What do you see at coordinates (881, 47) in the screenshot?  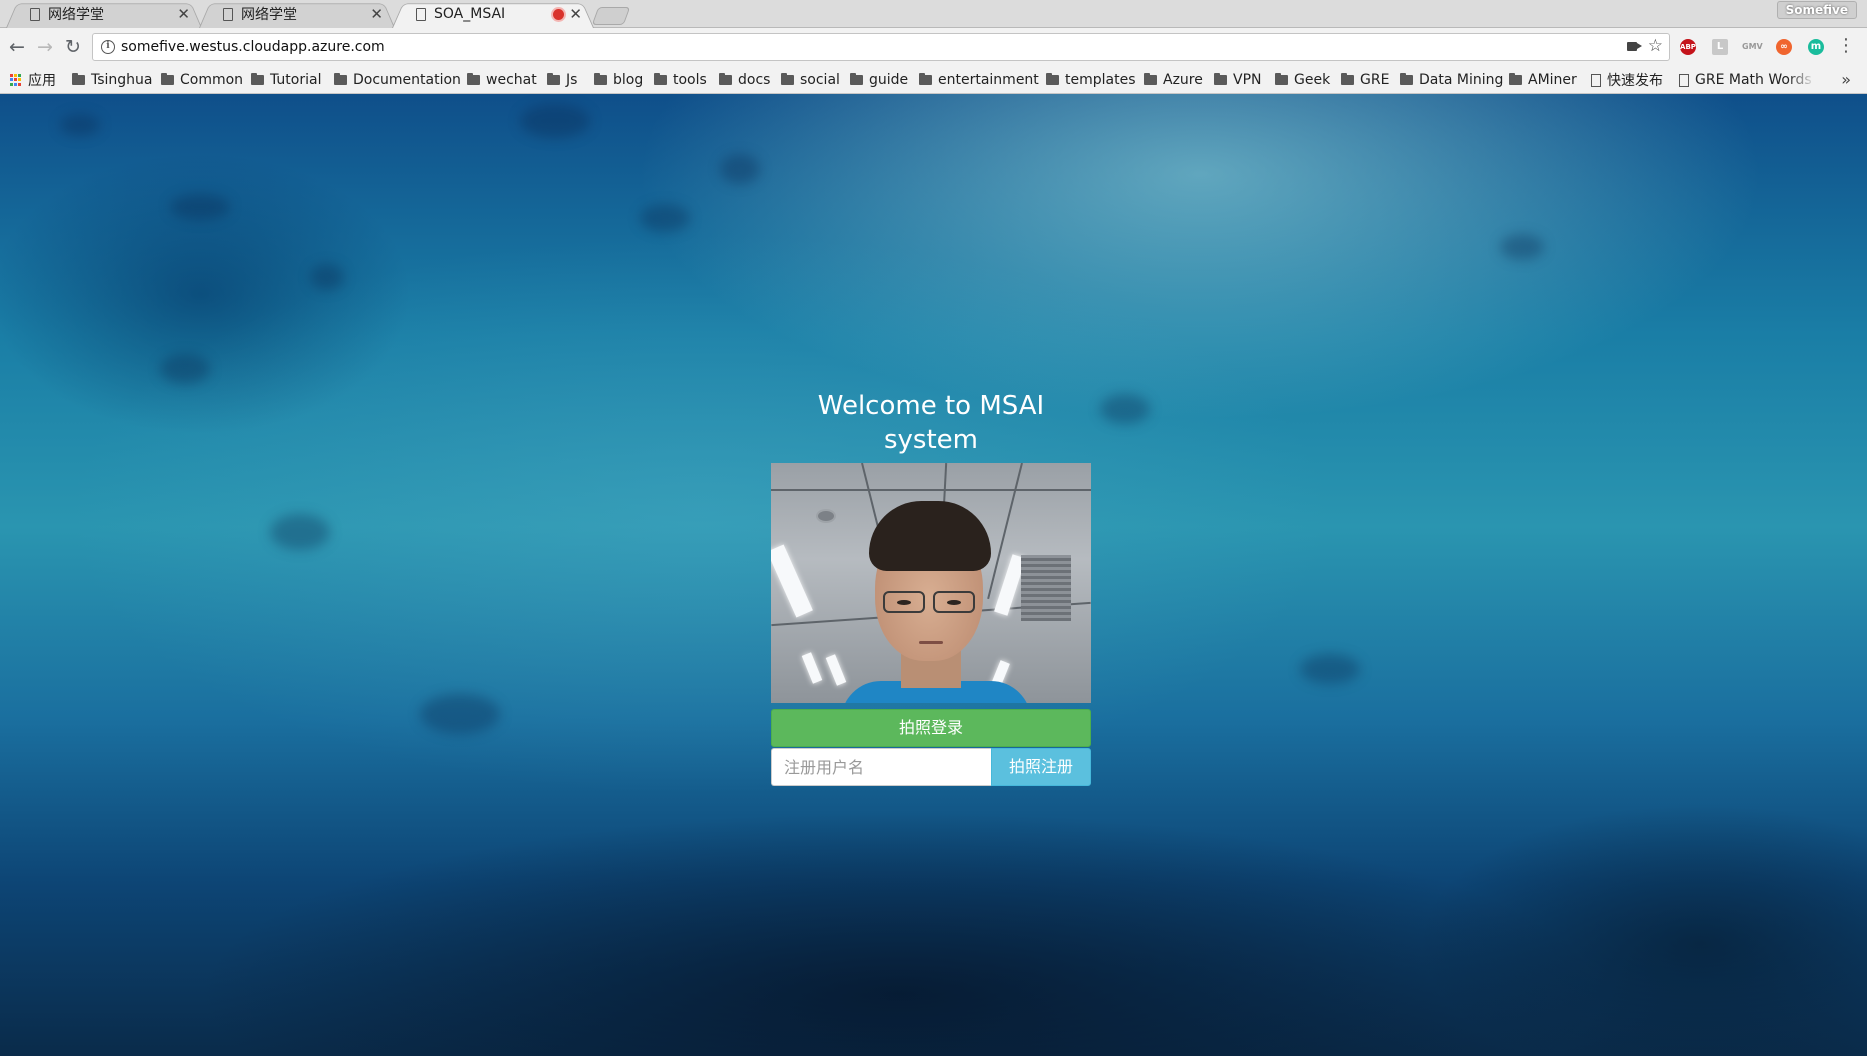 I see `address-bar: i somefive.westus.cloudapp.azure.com ☆` at bounding box center [881, 47].